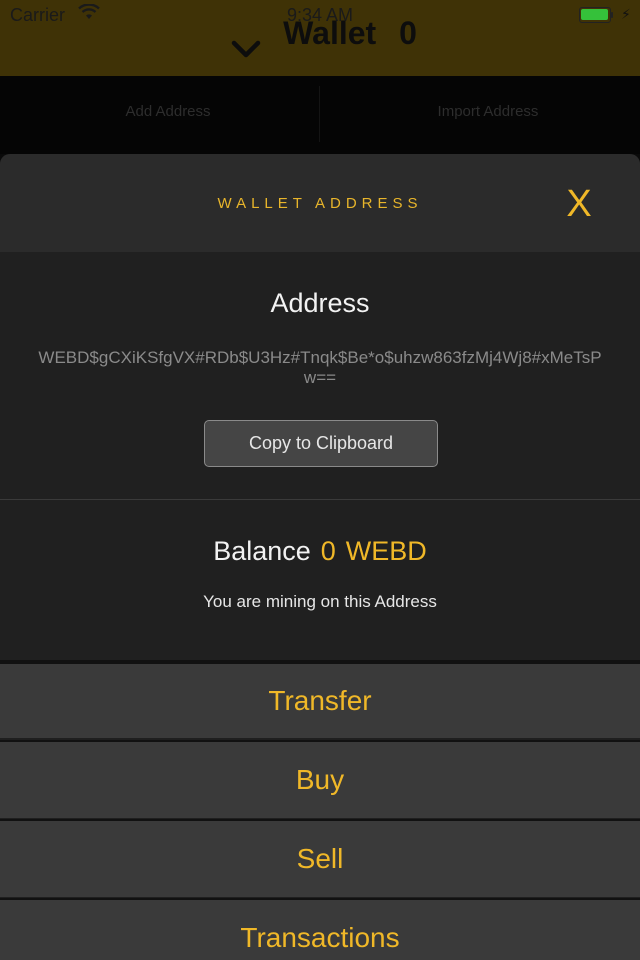 The width and height of the screenshot is (640, 960). I want to click on background-tabs: Add Address Import Address, so click(320, 115).